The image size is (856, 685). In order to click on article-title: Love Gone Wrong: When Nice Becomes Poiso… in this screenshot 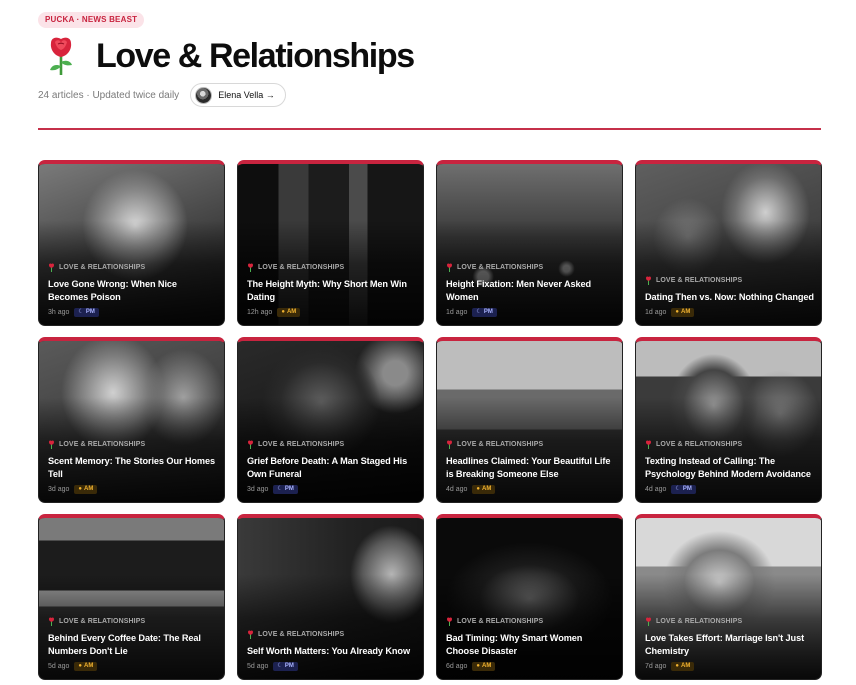, I will do `click(133, 291)`.